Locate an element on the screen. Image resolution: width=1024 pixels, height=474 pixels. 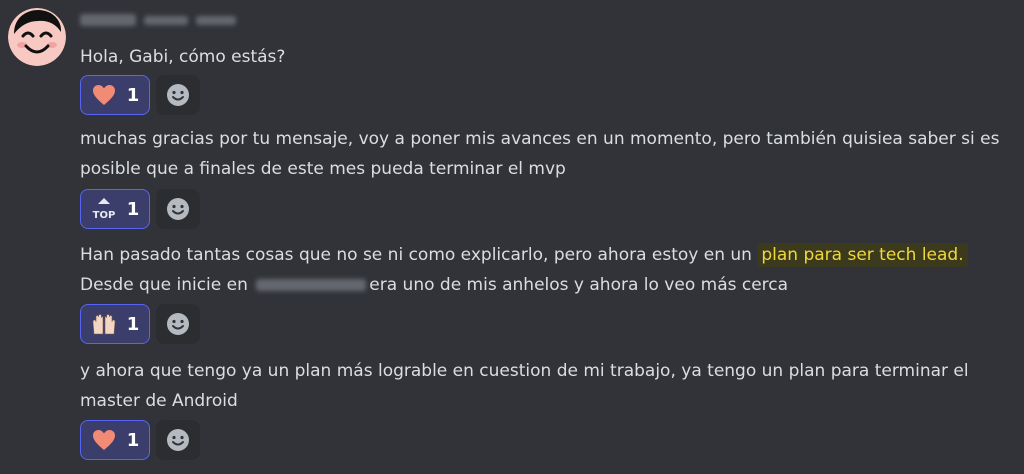
username-blurred is located at coordinates (108, 20).